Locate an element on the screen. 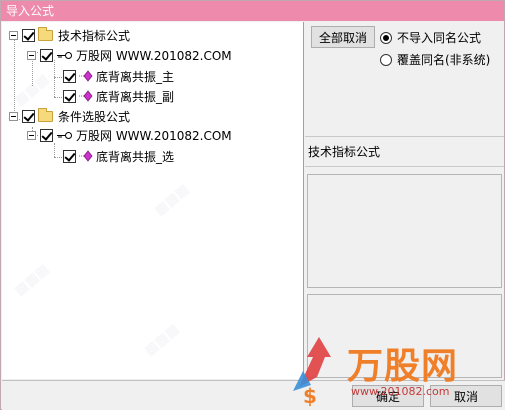 The width and height of the screenshot is (505, 410). tree-node-screening-folder: 条件选股公式 is located at coordinates (69, 116).